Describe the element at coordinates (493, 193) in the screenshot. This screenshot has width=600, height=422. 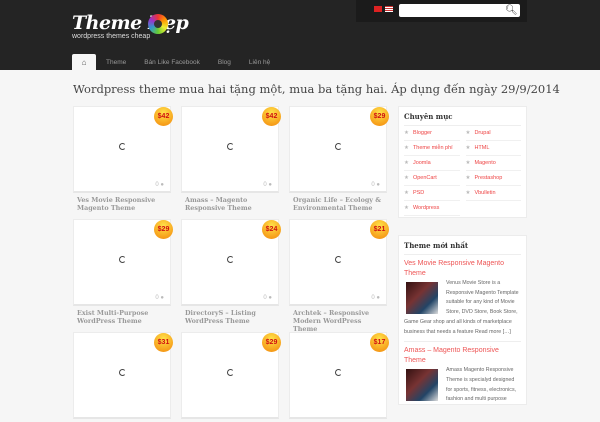
I see `category-link: Vbulletin` at that location.